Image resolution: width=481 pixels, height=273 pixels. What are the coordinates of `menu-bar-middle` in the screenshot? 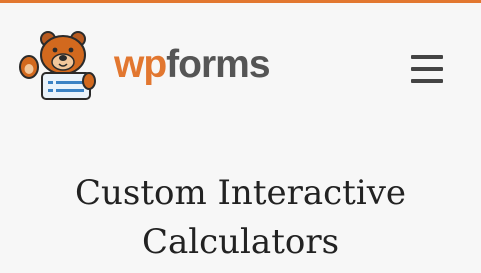 It's located at (427, 69).